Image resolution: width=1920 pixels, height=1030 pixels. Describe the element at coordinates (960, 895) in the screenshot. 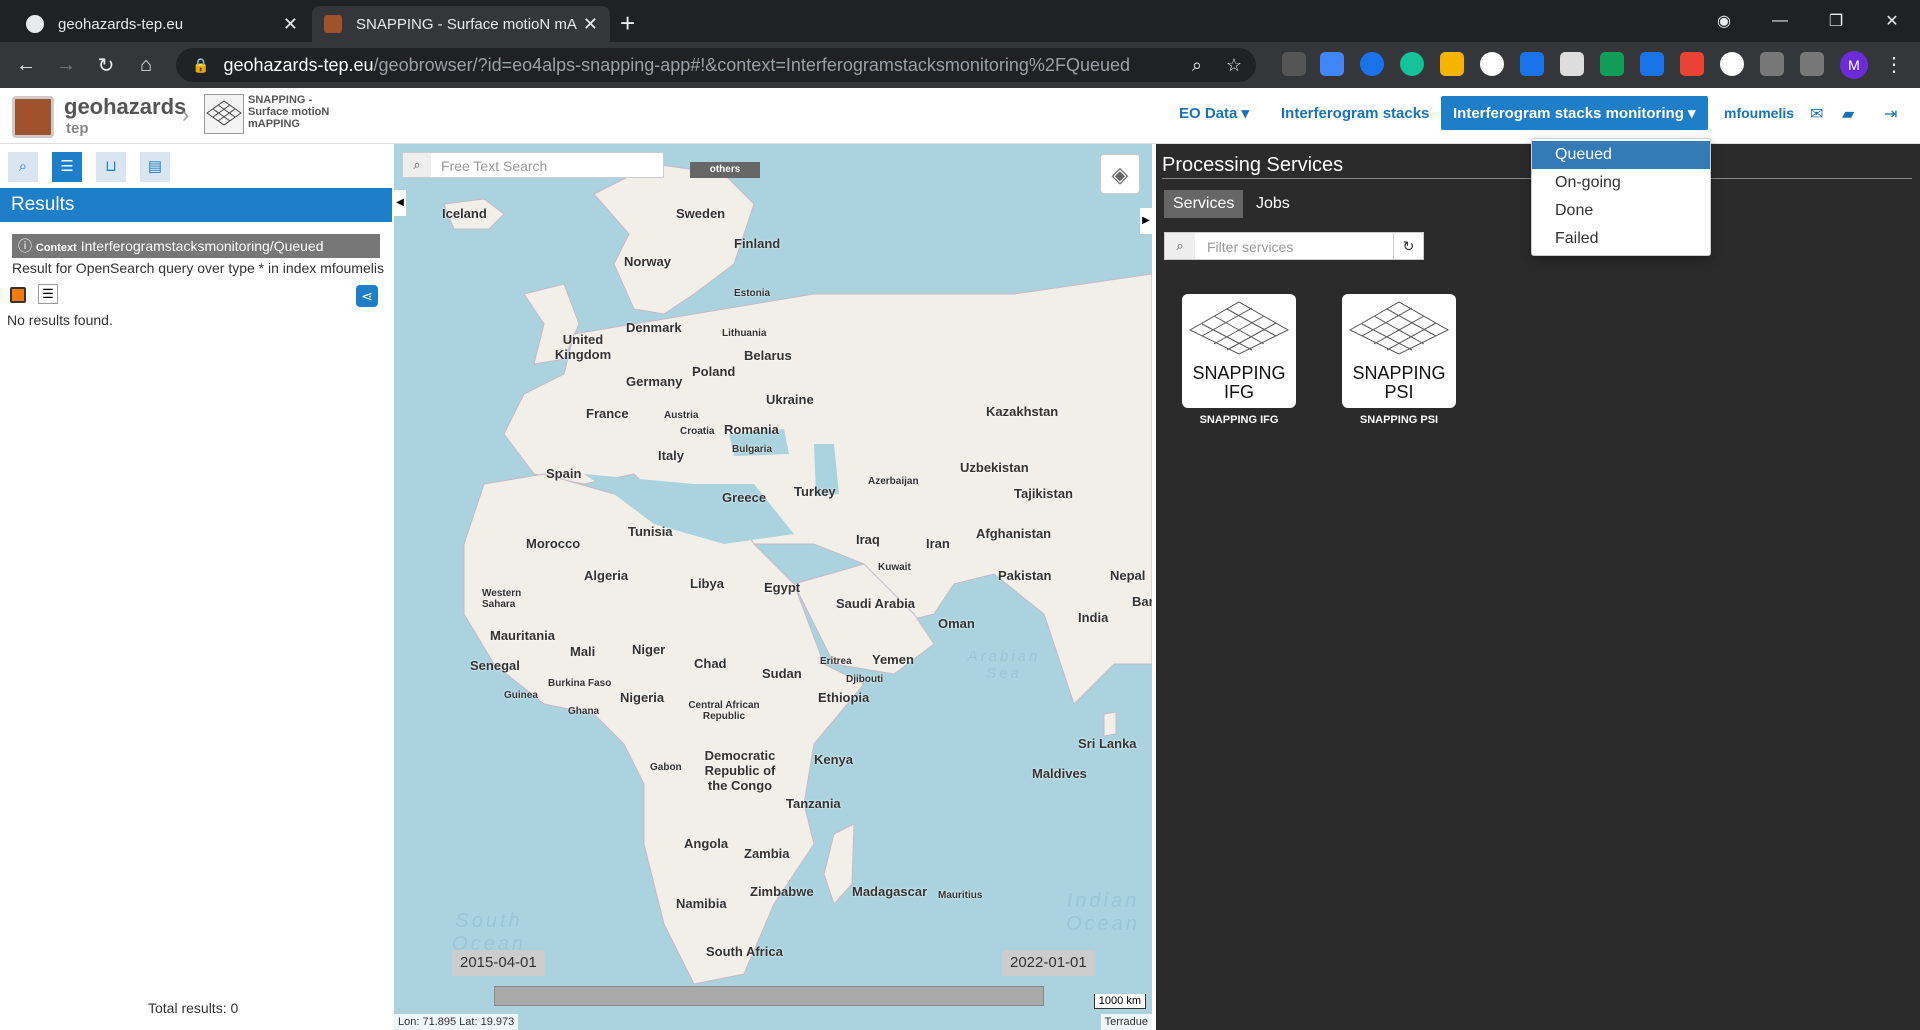

I see `map-label: Mauritius` at that location.